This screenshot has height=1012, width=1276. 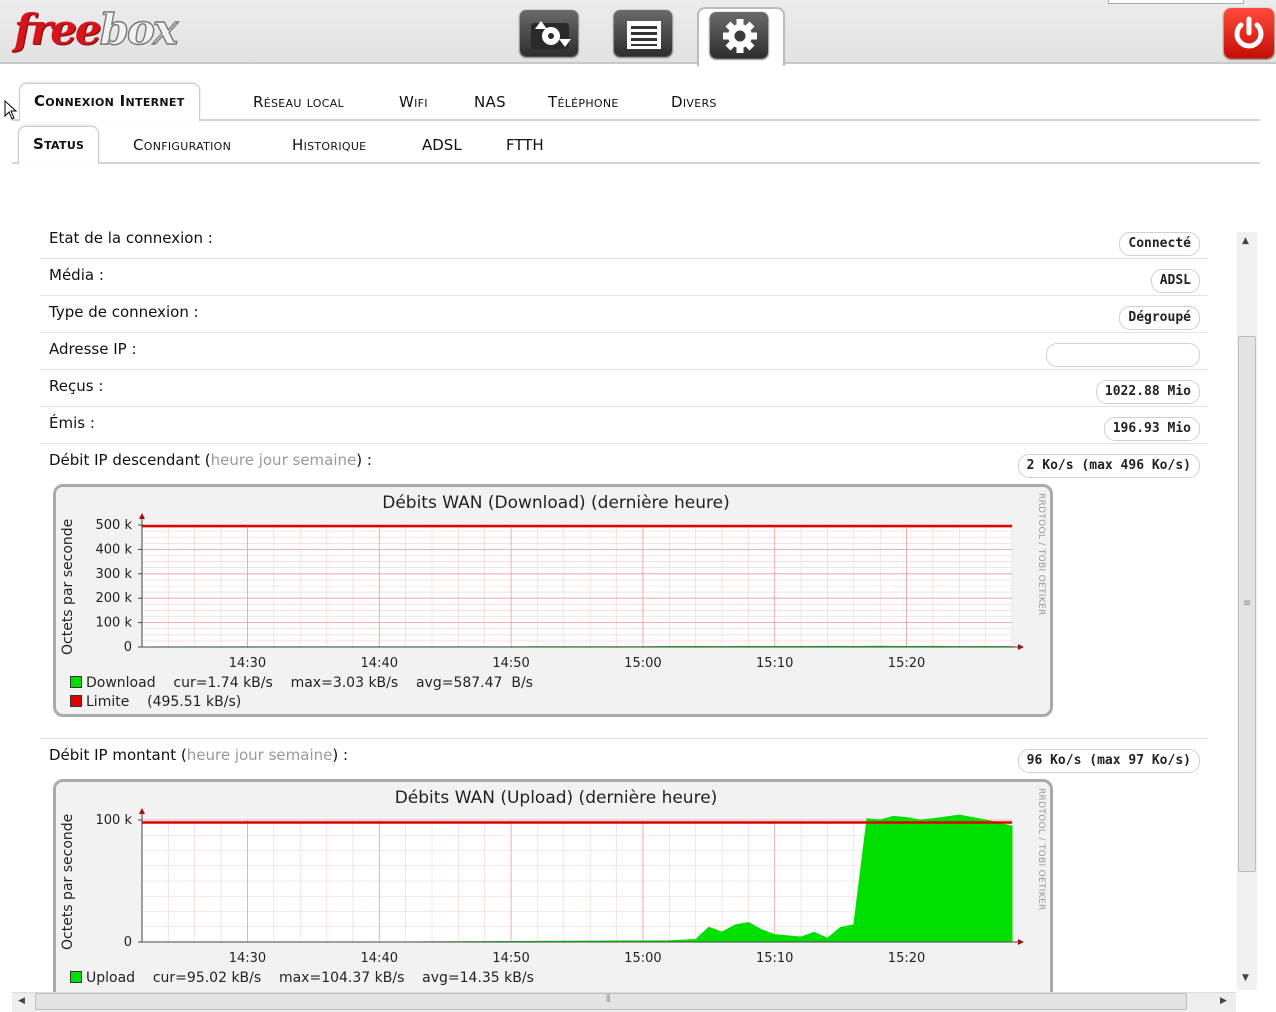 I want to click on recus-value: 1022.88 Mio, so click(x=1147, y=392).